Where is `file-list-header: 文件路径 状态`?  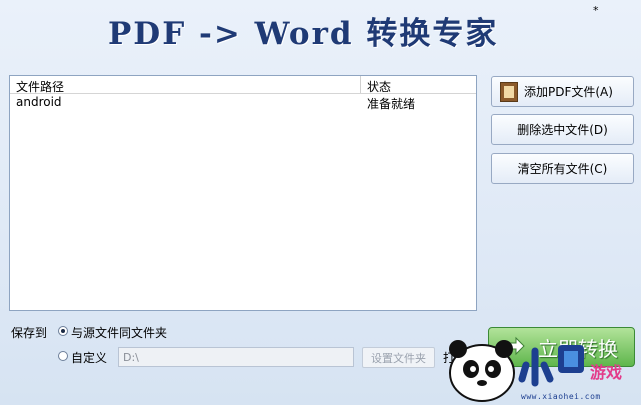
file-list-header: 文件路径 状态 is located at coordinates (243, 85).